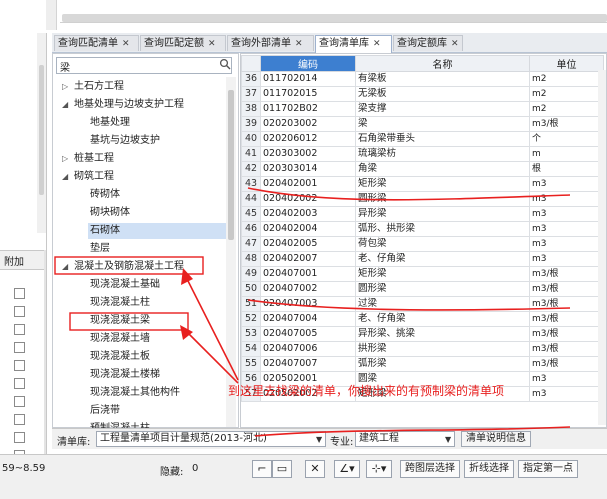  I want to click on tree-item: 砌筑工程, so click(94, 177).